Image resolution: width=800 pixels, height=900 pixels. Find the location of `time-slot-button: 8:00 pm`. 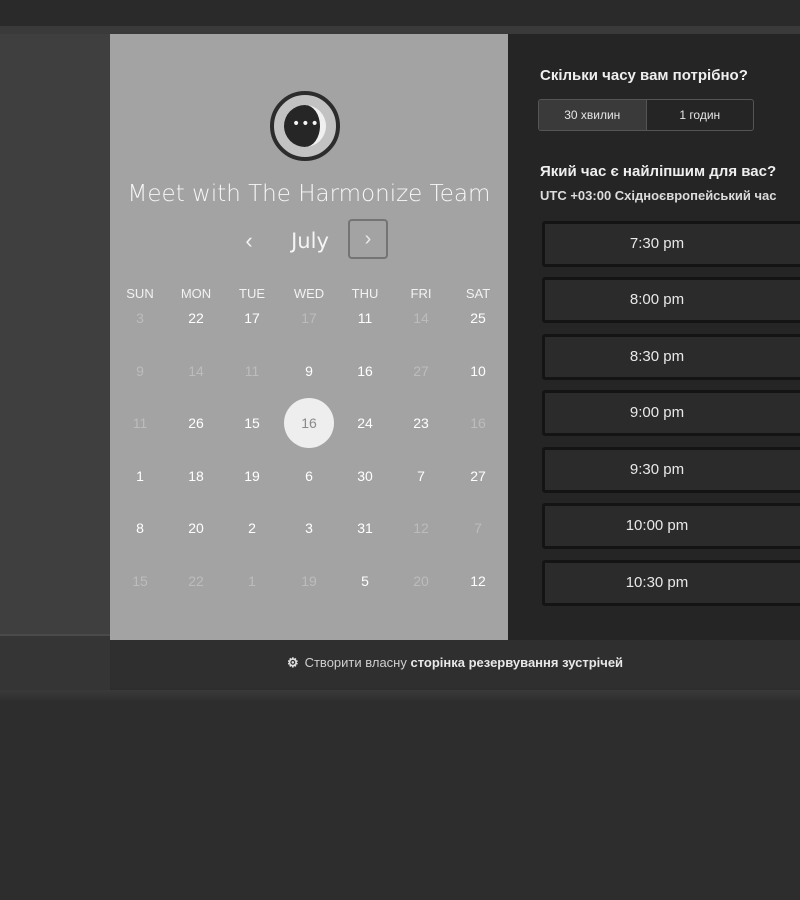

time-slot-button: 8:00 pm is located at coordinates (671, 300).